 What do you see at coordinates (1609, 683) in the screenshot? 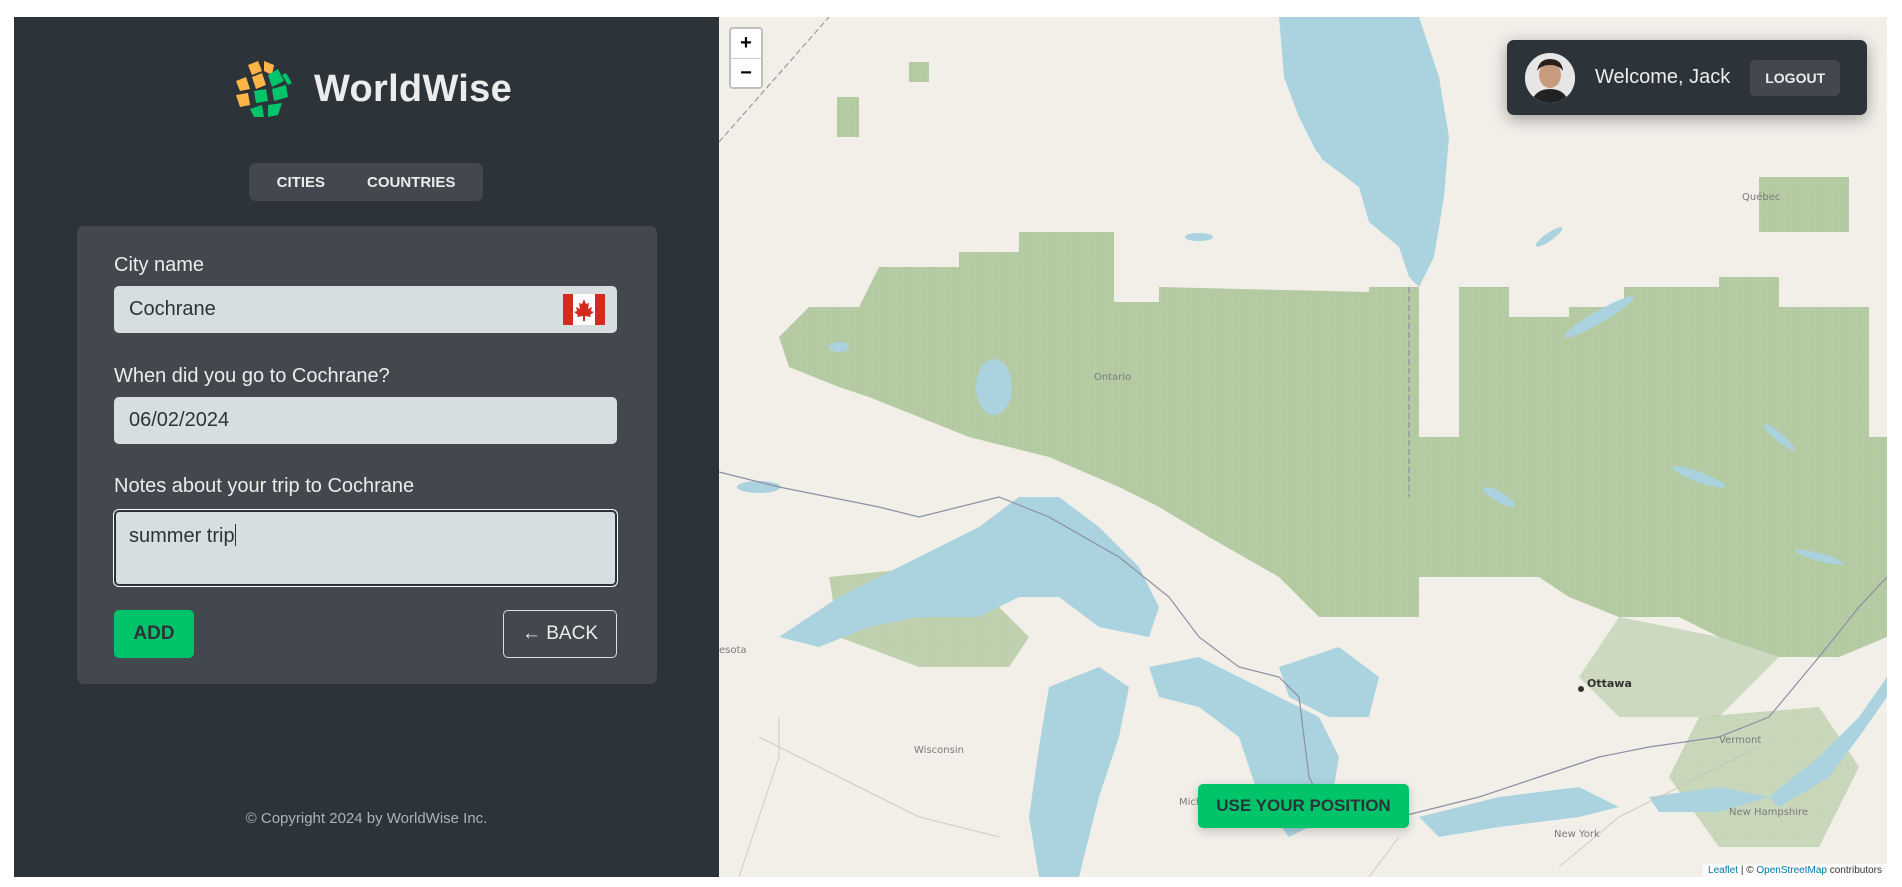
I see `label-ottawa: Ottawa` at bounding box center [1609, 683].